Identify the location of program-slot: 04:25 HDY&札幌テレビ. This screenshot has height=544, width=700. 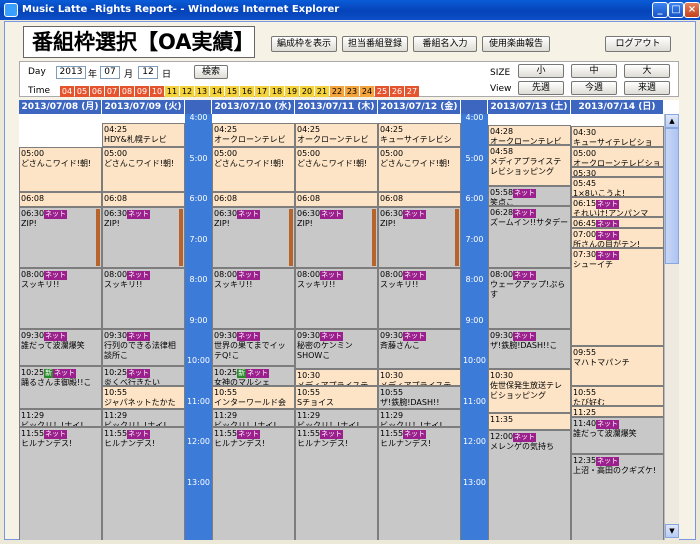
(143, 134).